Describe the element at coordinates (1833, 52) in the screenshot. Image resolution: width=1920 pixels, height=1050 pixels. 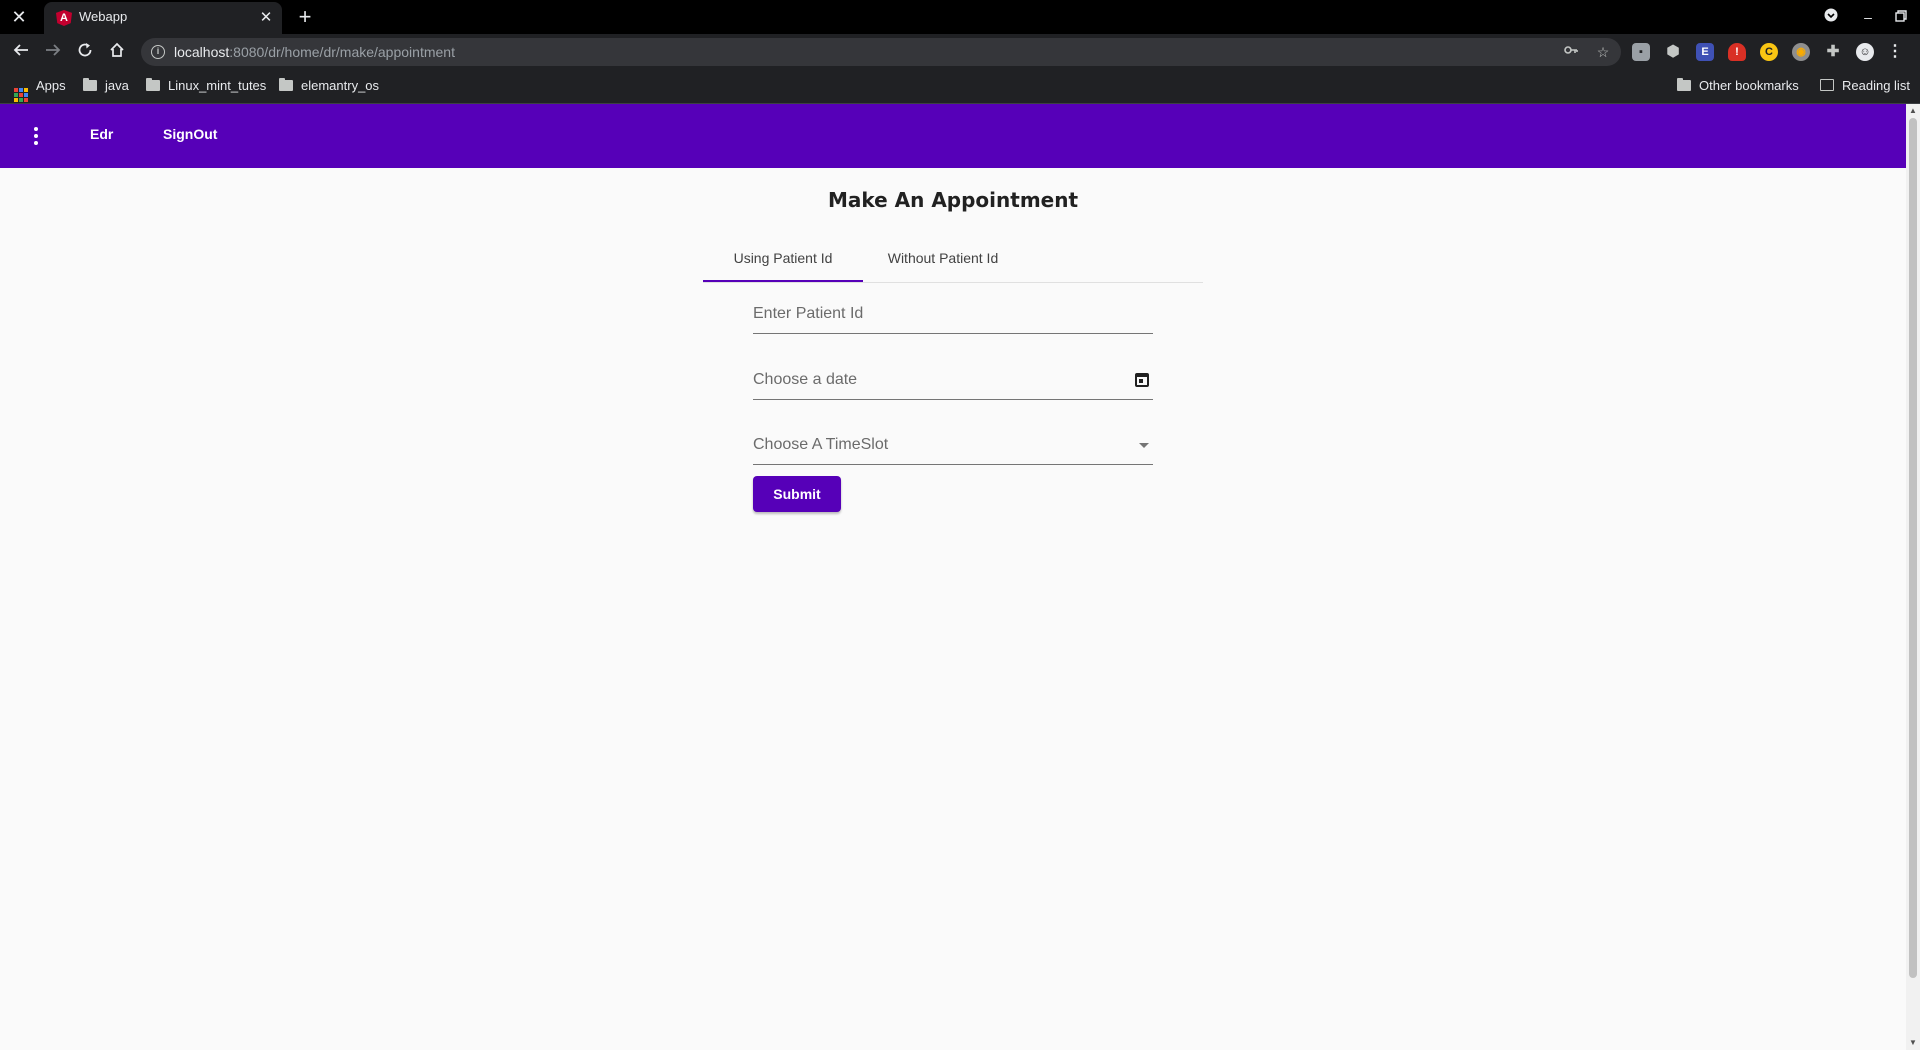
I see `extensions-puzzle-icon: ✚` at that location.